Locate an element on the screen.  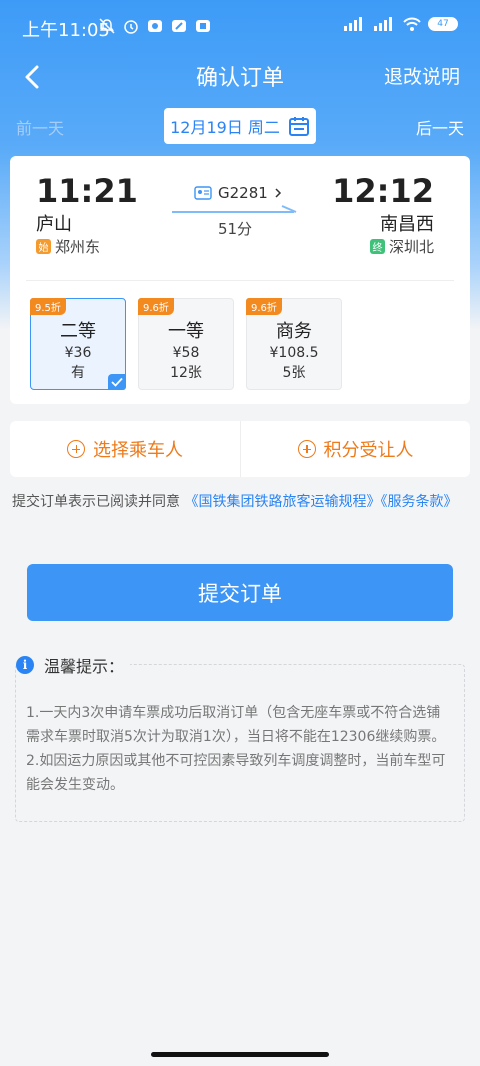
railway-rules-link: 《国铁集团铁路旅客运输规程》 is located at coordinates (282, 502).